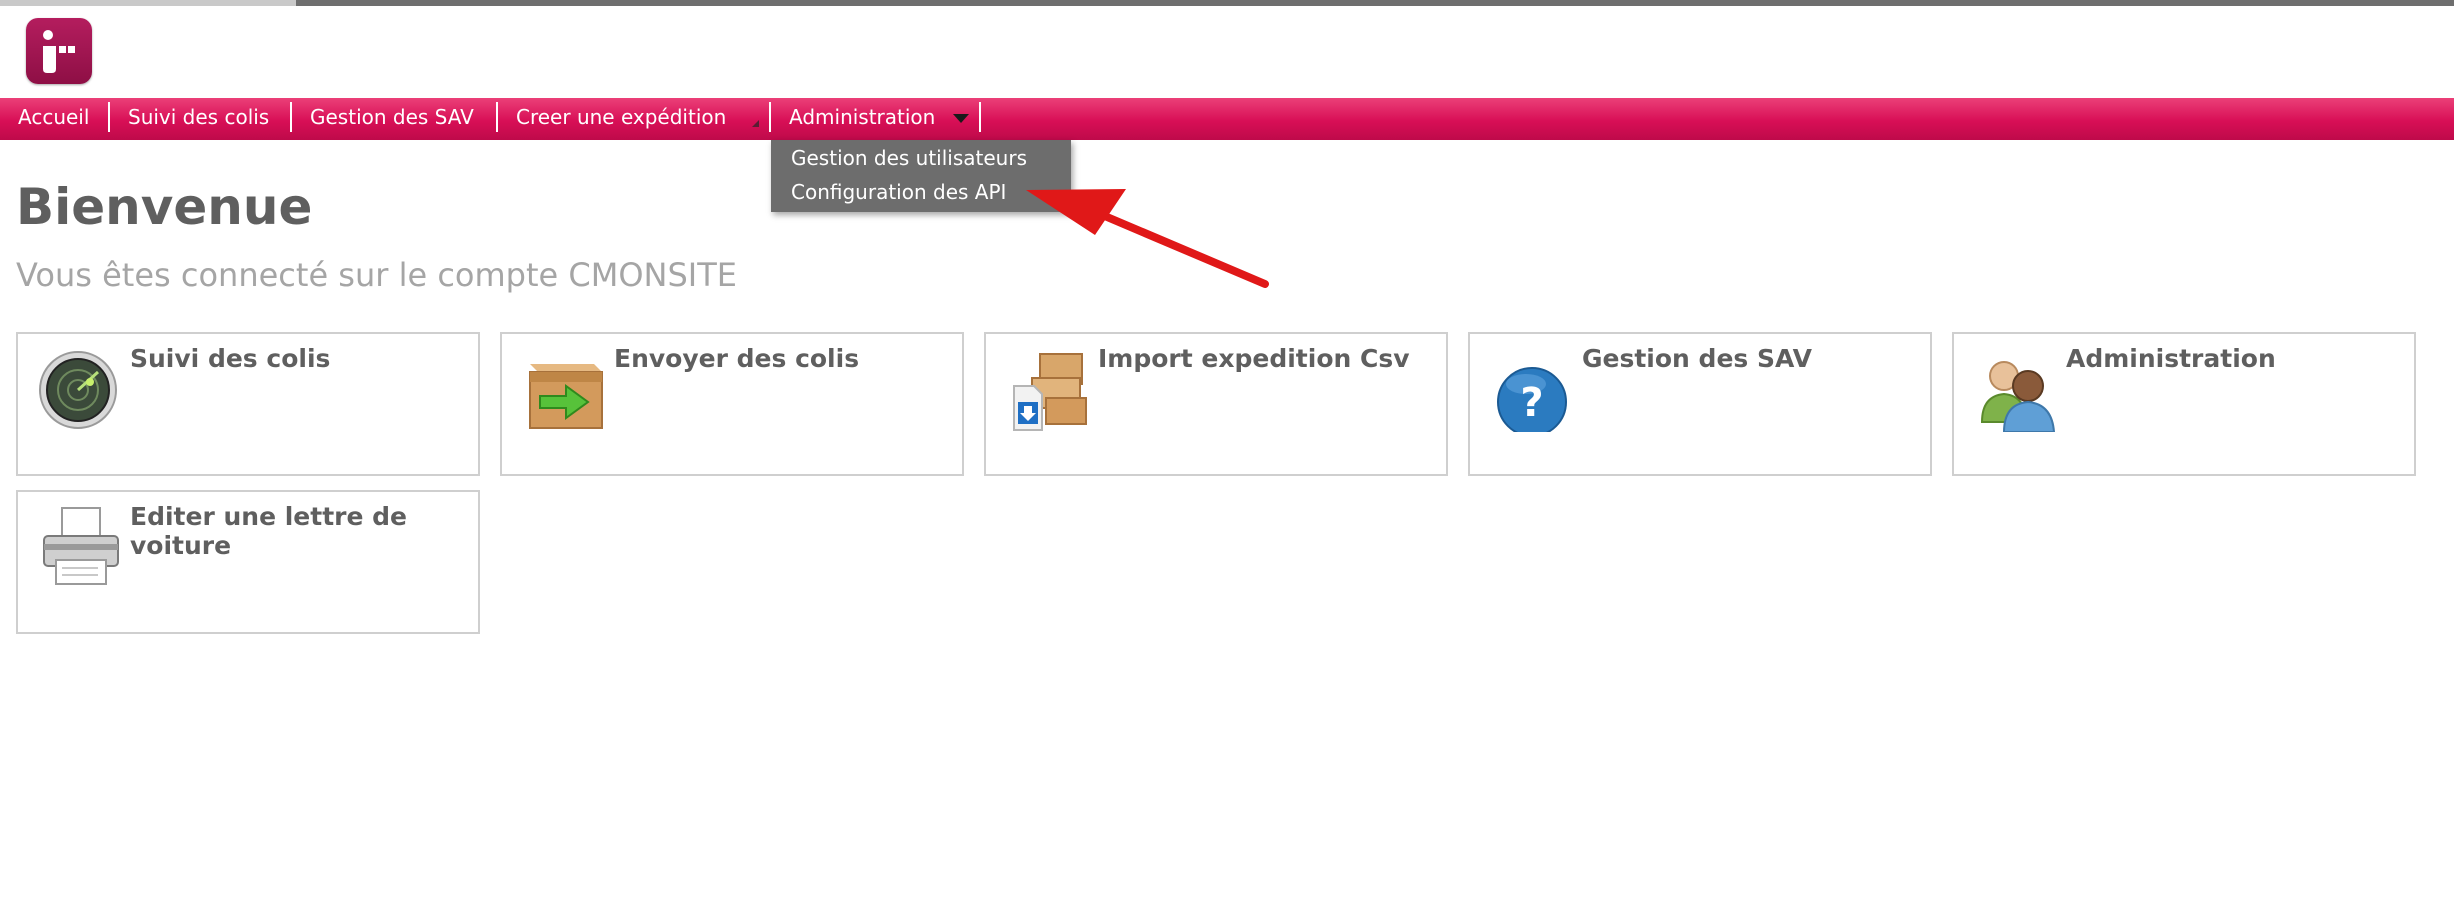 The image size is (2454, 920). Describe the element at coordinates (164, 207) in the screenshot. I see `page-title: Bienvenue` at that location.